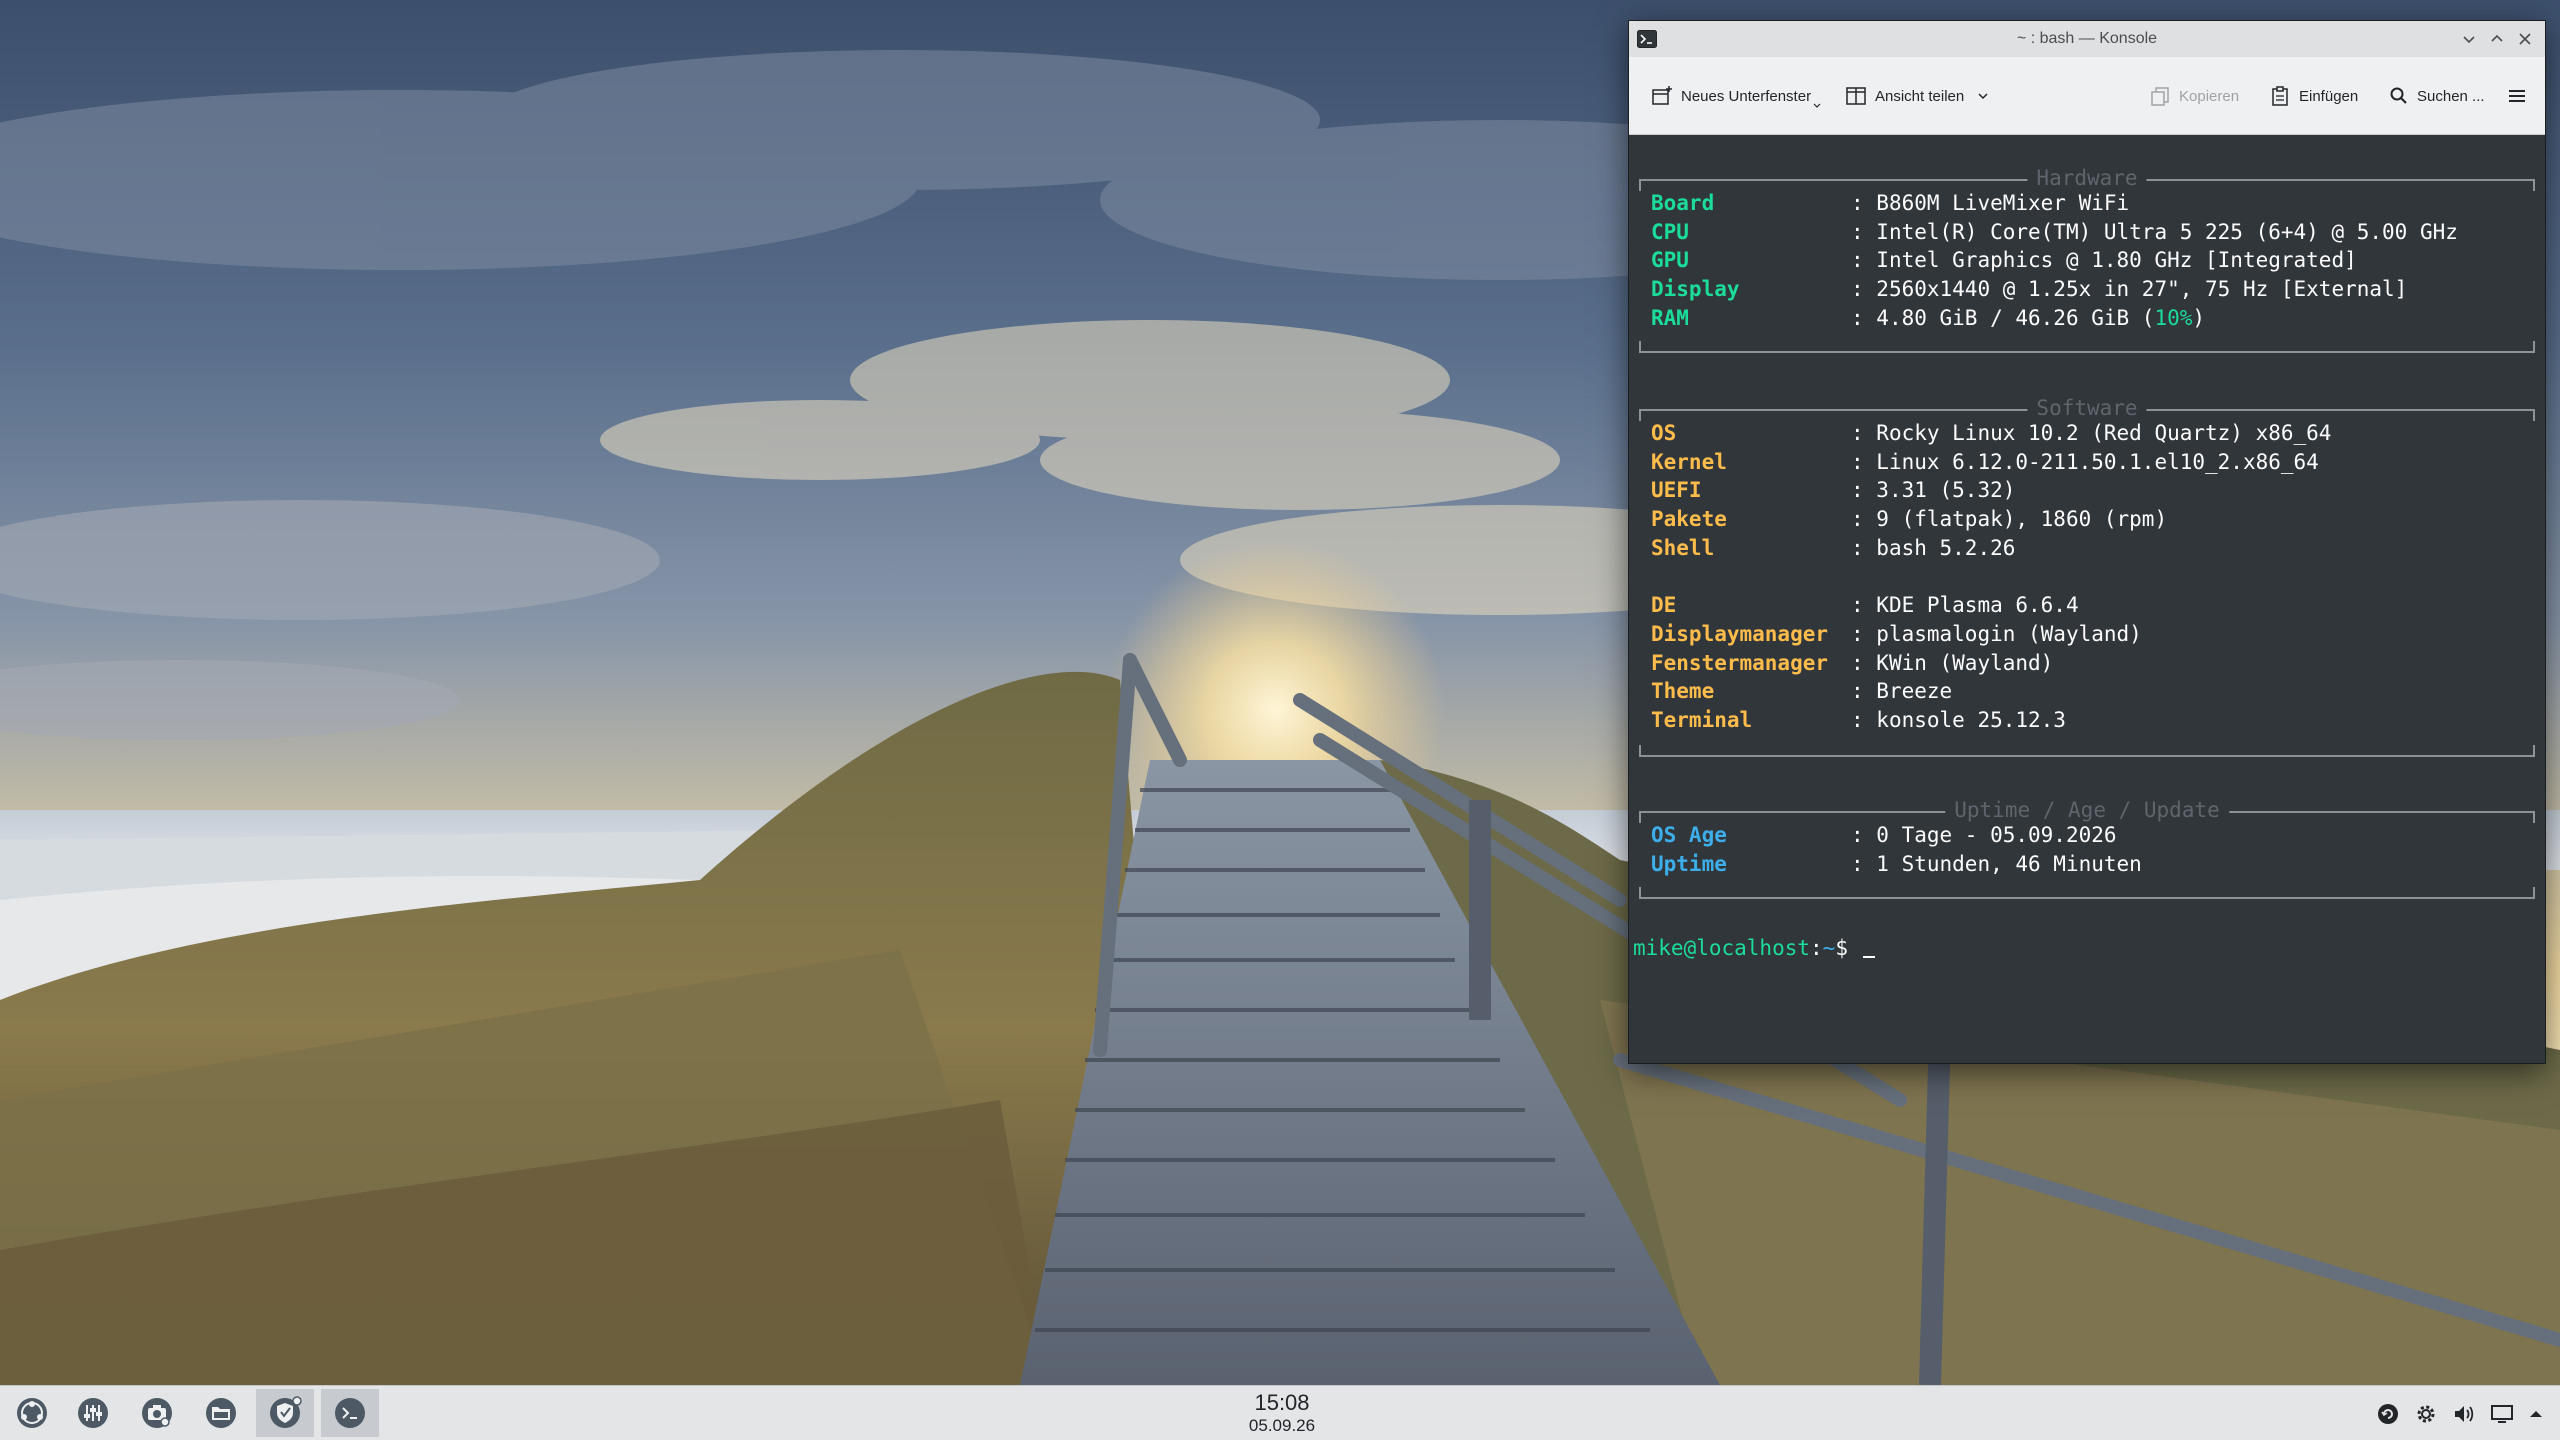 The height and width of the screenshot is (1440, 2560). Describe the element at coordinates (2525, 39) in the screenshot. I see `close-button` at that location.